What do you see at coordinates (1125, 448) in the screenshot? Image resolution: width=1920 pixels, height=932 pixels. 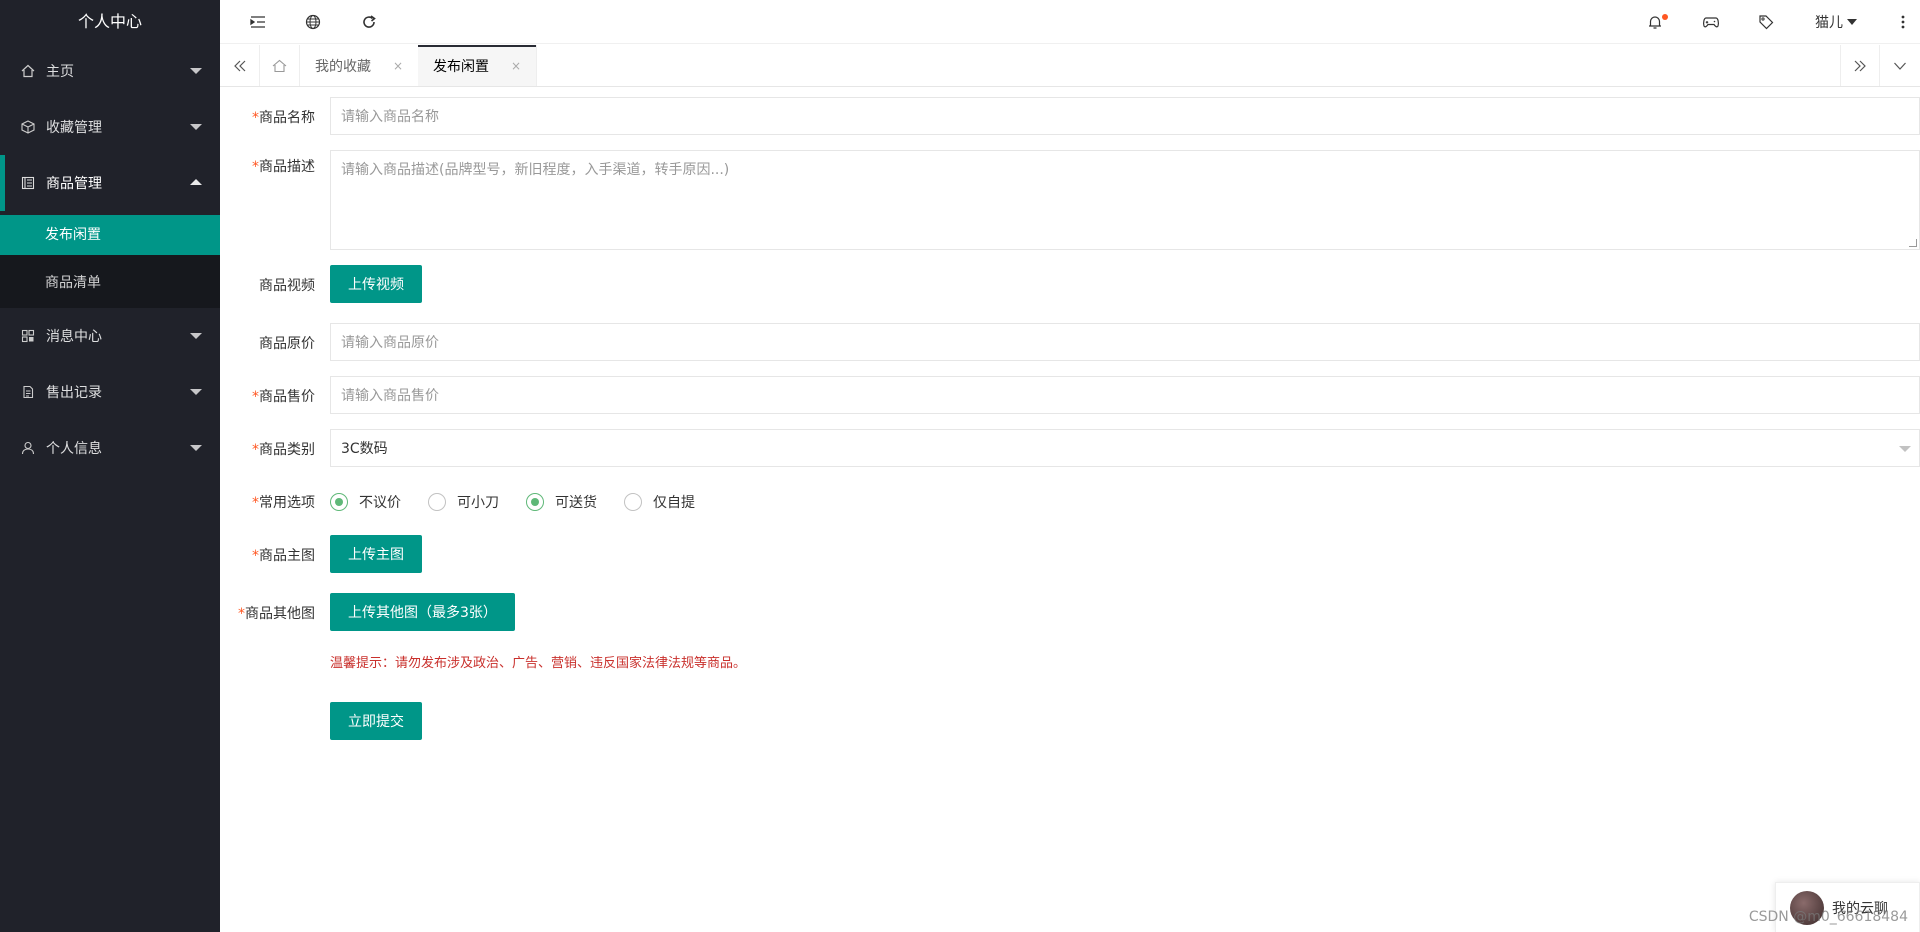 I see `category-select: 3C数码` at bounding box center [1125, 448].